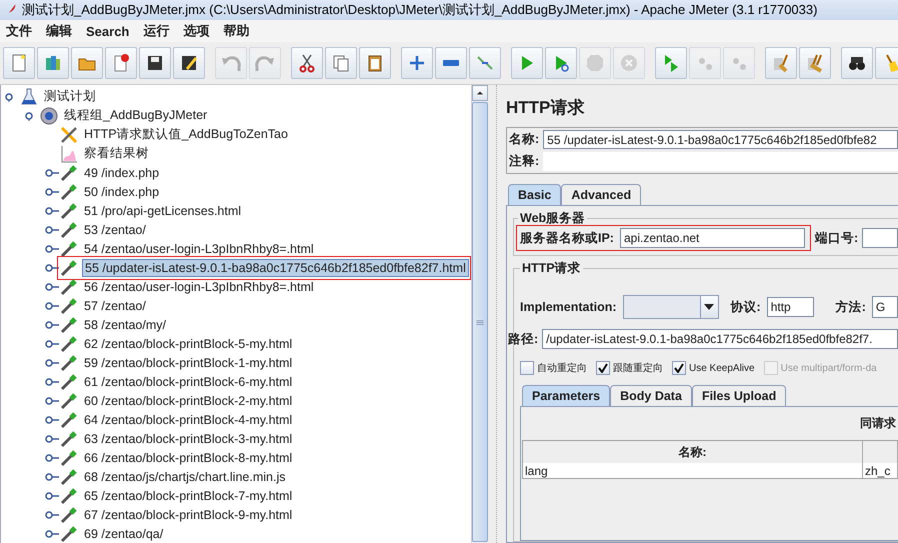  What do you see at coordinates (49, 116) in the screenshot?
I see `gear-icon` at bounding box center [49, 116].